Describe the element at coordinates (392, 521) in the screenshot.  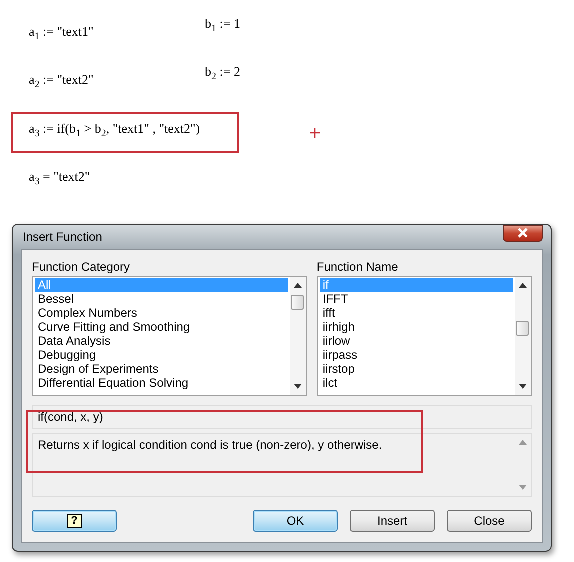
I see `dialog-button: Insert` at that location.